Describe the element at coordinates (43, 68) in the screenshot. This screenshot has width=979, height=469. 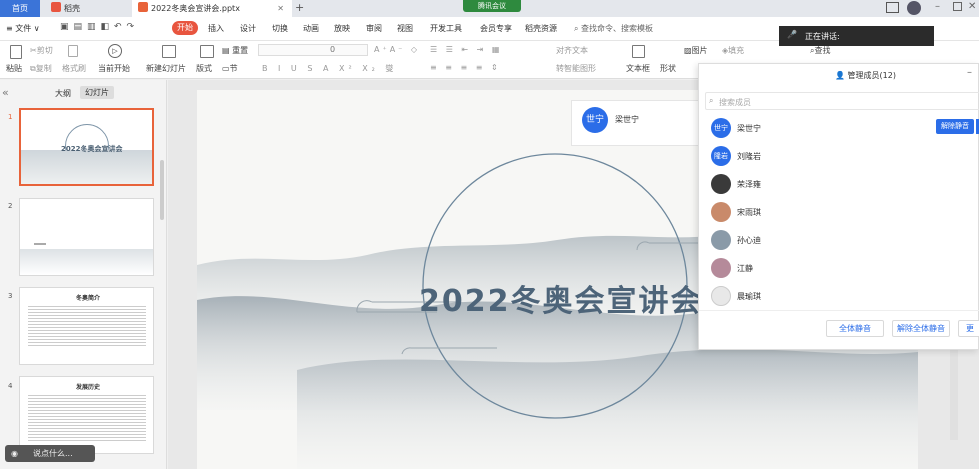
I see `copy-label: 复制` at that location.